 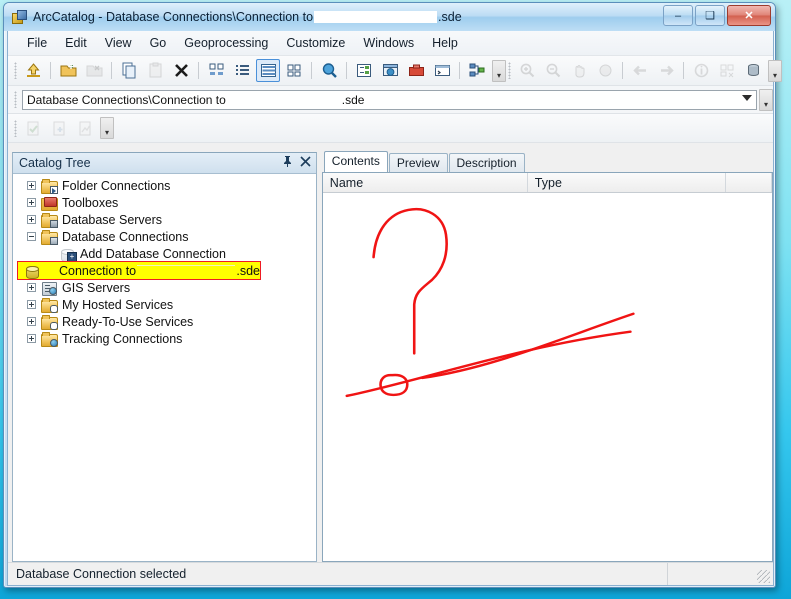 What do you see at coordinates (477, 70) in the screenshot?
I see `model-builder-icon` at bounding box center [477, 70].